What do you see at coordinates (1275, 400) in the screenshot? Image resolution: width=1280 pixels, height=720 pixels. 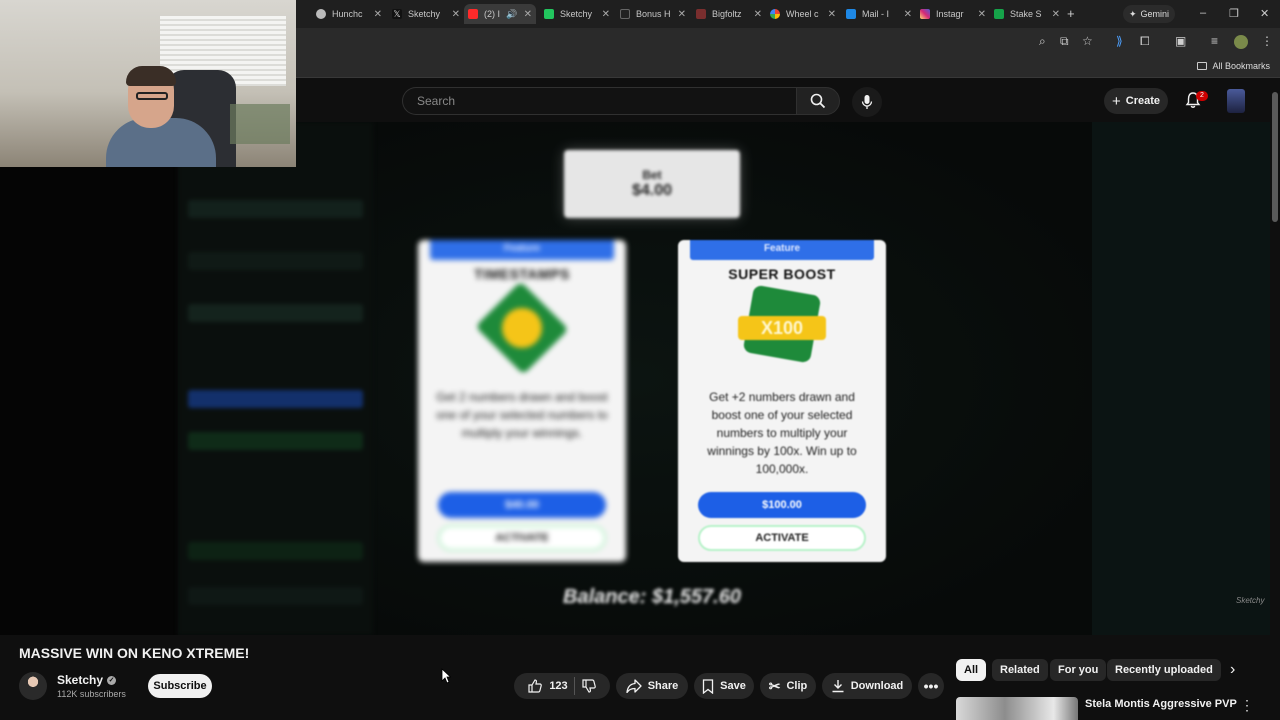 I see `page-scrollbar` at bounding box center [1275, 400].